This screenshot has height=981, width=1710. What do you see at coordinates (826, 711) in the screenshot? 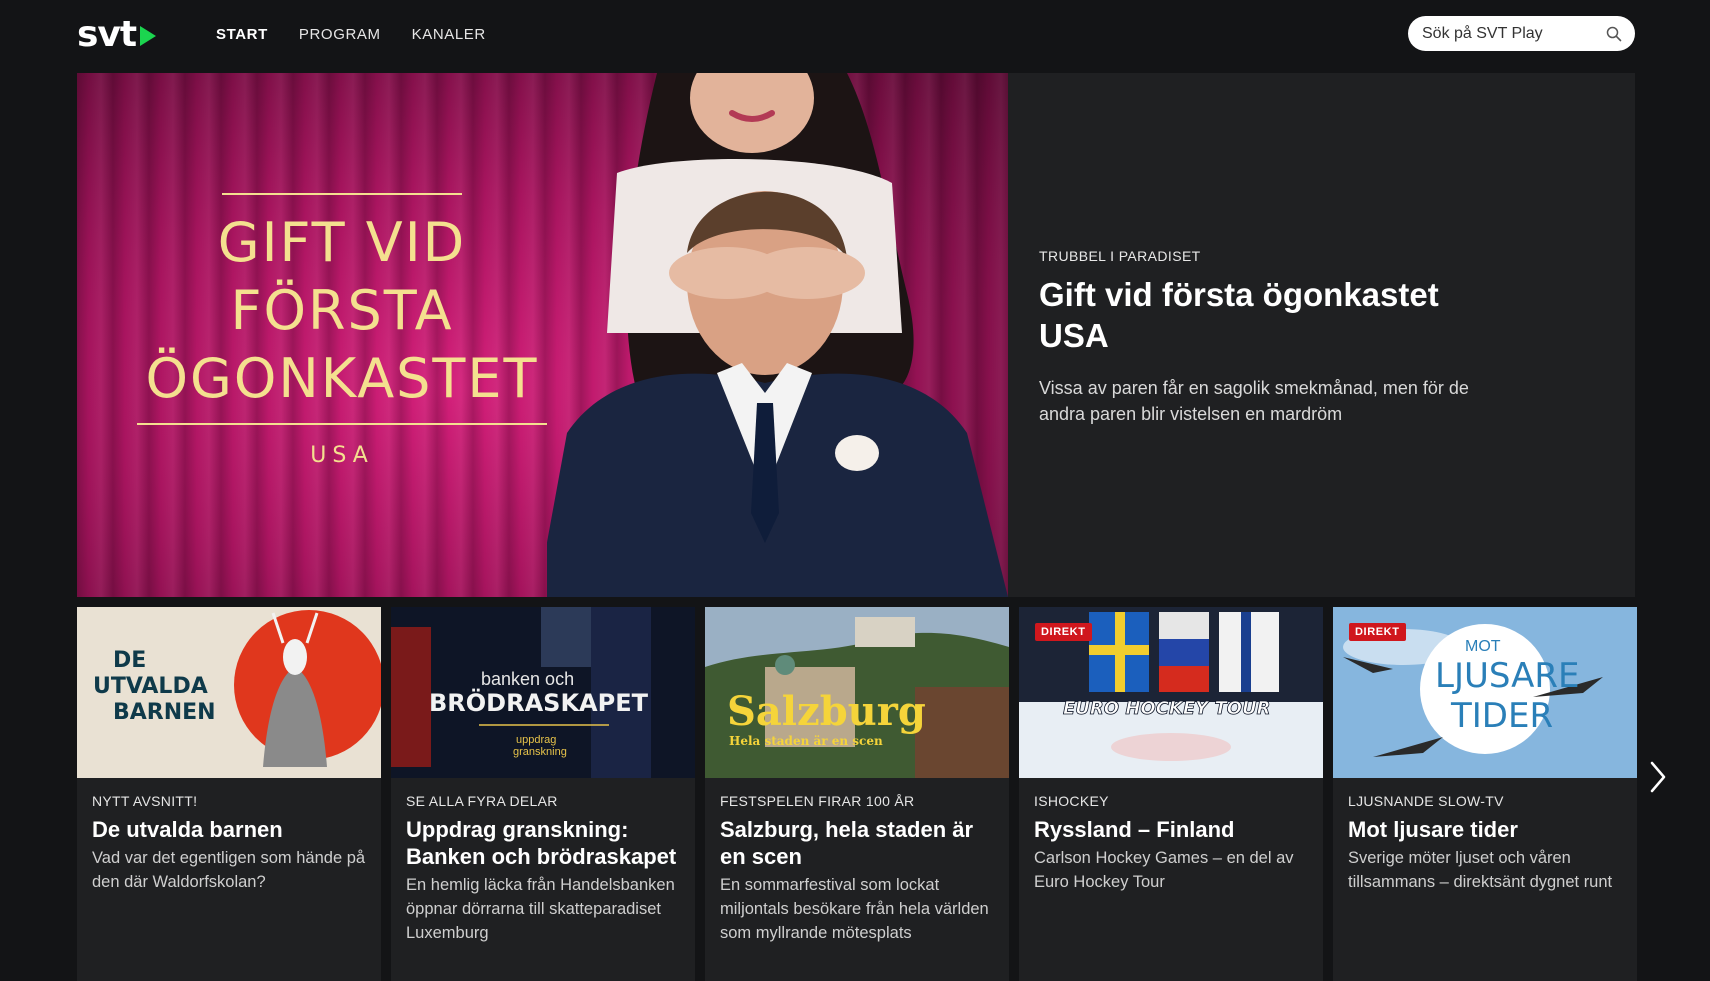
I see `svg-text: Salzburg` at bounding box center [826, 711].